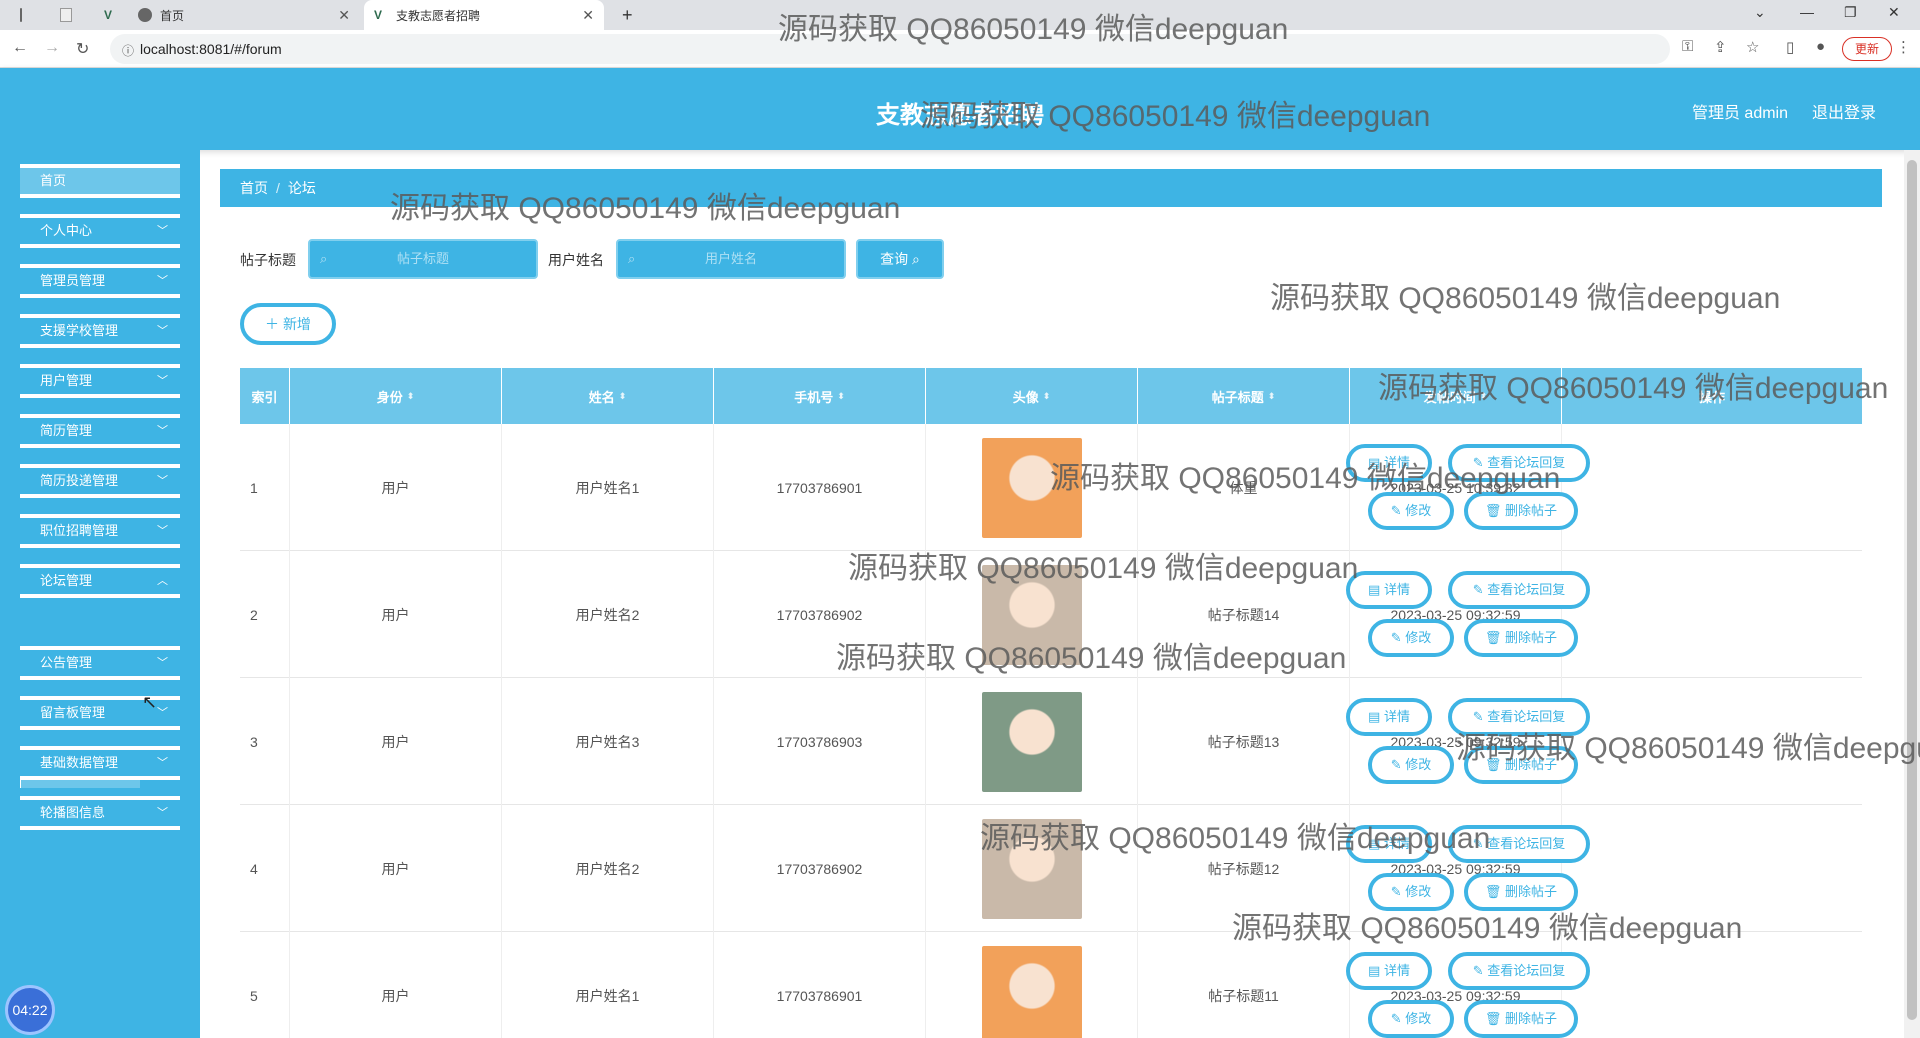 The image size is (1920, 1038). What do you see at coordinates (109, 15) in the screenshot?
I see `browser-tab-3: V` at bounding box center [109, 15].